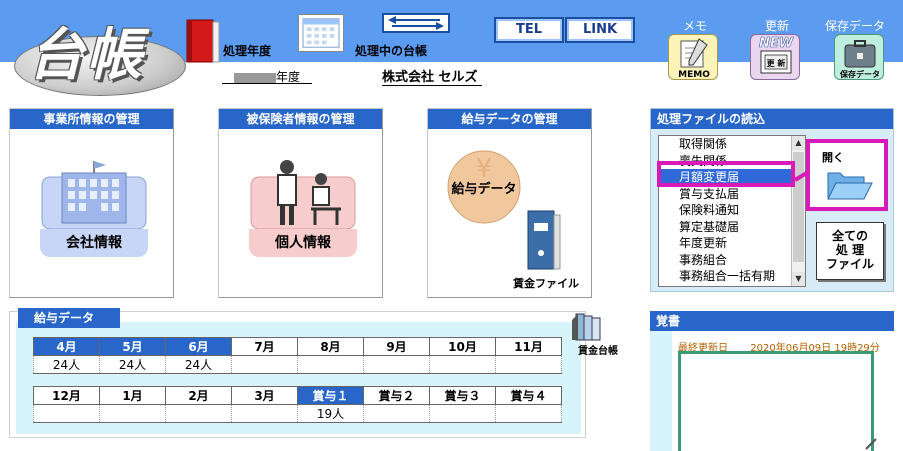 This screenshot has width=903, height=451. Describe the element at coordinates (391, 51) in the screenshot. I see `current-ledger-label: 処理中の台帳` at that location.